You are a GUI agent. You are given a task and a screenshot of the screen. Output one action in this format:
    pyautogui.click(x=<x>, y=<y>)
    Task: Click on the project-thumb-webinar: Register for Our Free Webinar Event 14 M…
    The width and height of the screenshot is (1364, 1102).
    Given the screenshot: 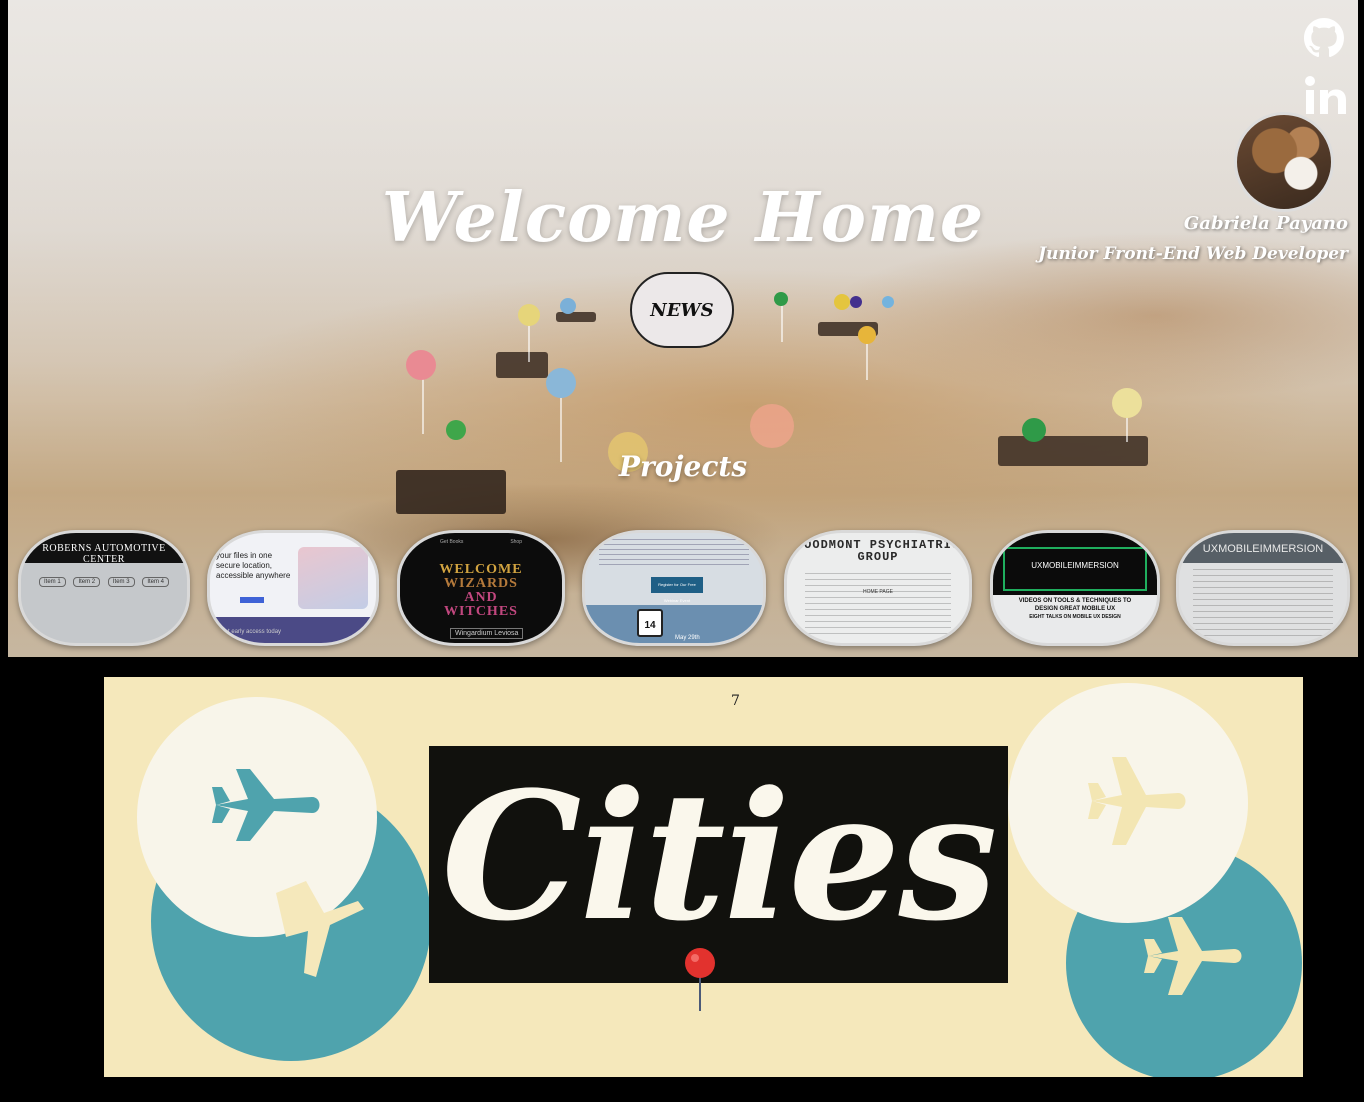 What is the action you would take?
    pyautogui.click(x=674, y=588)
    